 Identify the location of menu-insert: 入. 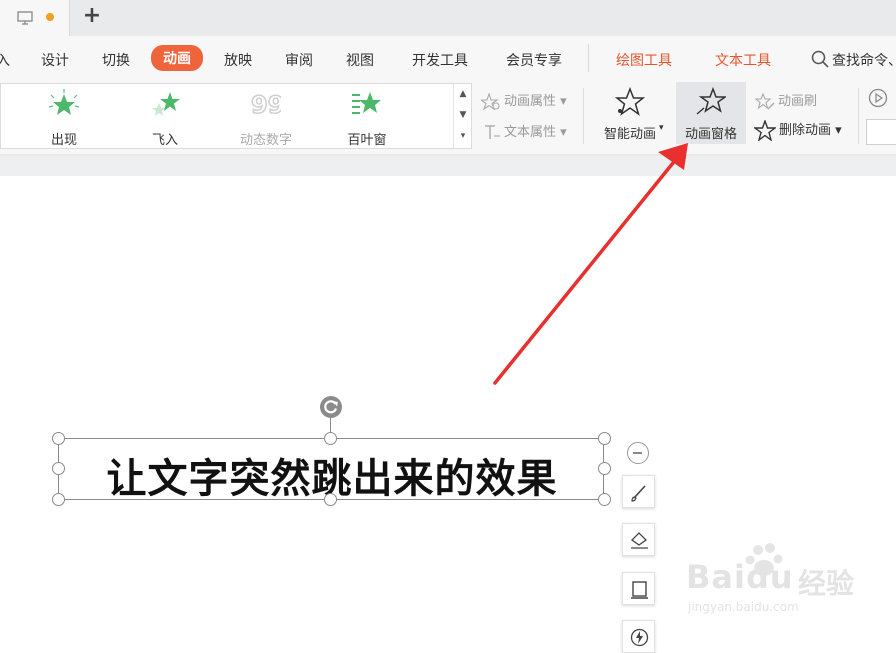
(5, 60).